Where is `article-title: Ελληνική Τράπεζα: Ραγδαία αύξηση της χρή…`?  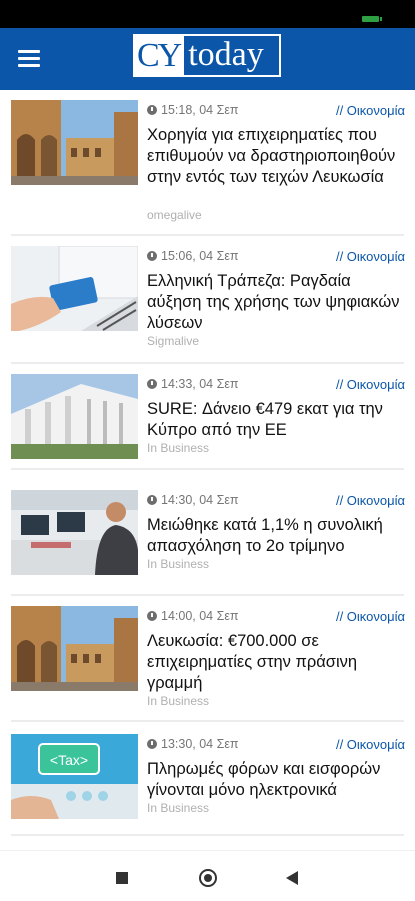
article-title: Ελληνική Τράπεζα: Ραγδαία αύξηση της χρή… is located at coordinates (276, 302).